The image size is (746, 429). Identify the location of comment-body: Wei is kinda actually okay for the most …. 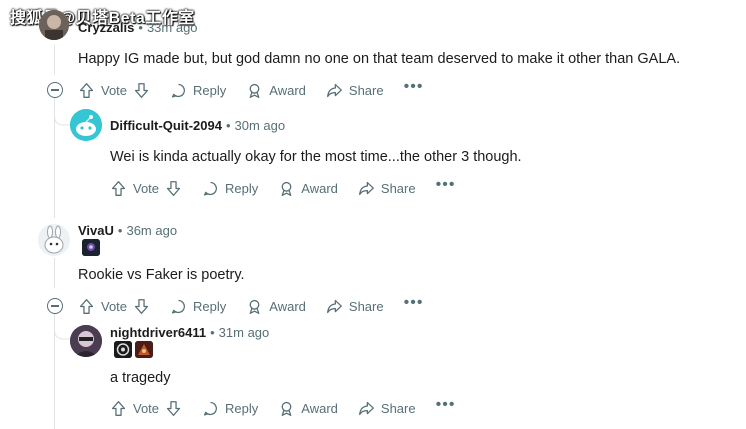
(316, 157).